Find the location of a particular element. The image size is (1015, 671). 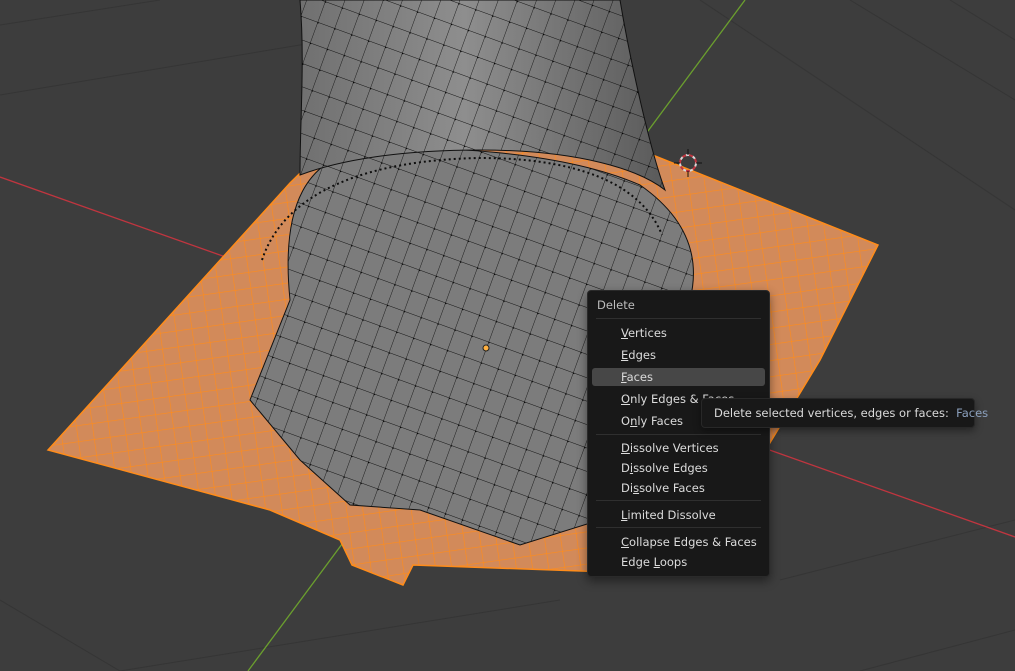

menu-item-edge-loops: Edge Loops is located at coordinates (678, 562).